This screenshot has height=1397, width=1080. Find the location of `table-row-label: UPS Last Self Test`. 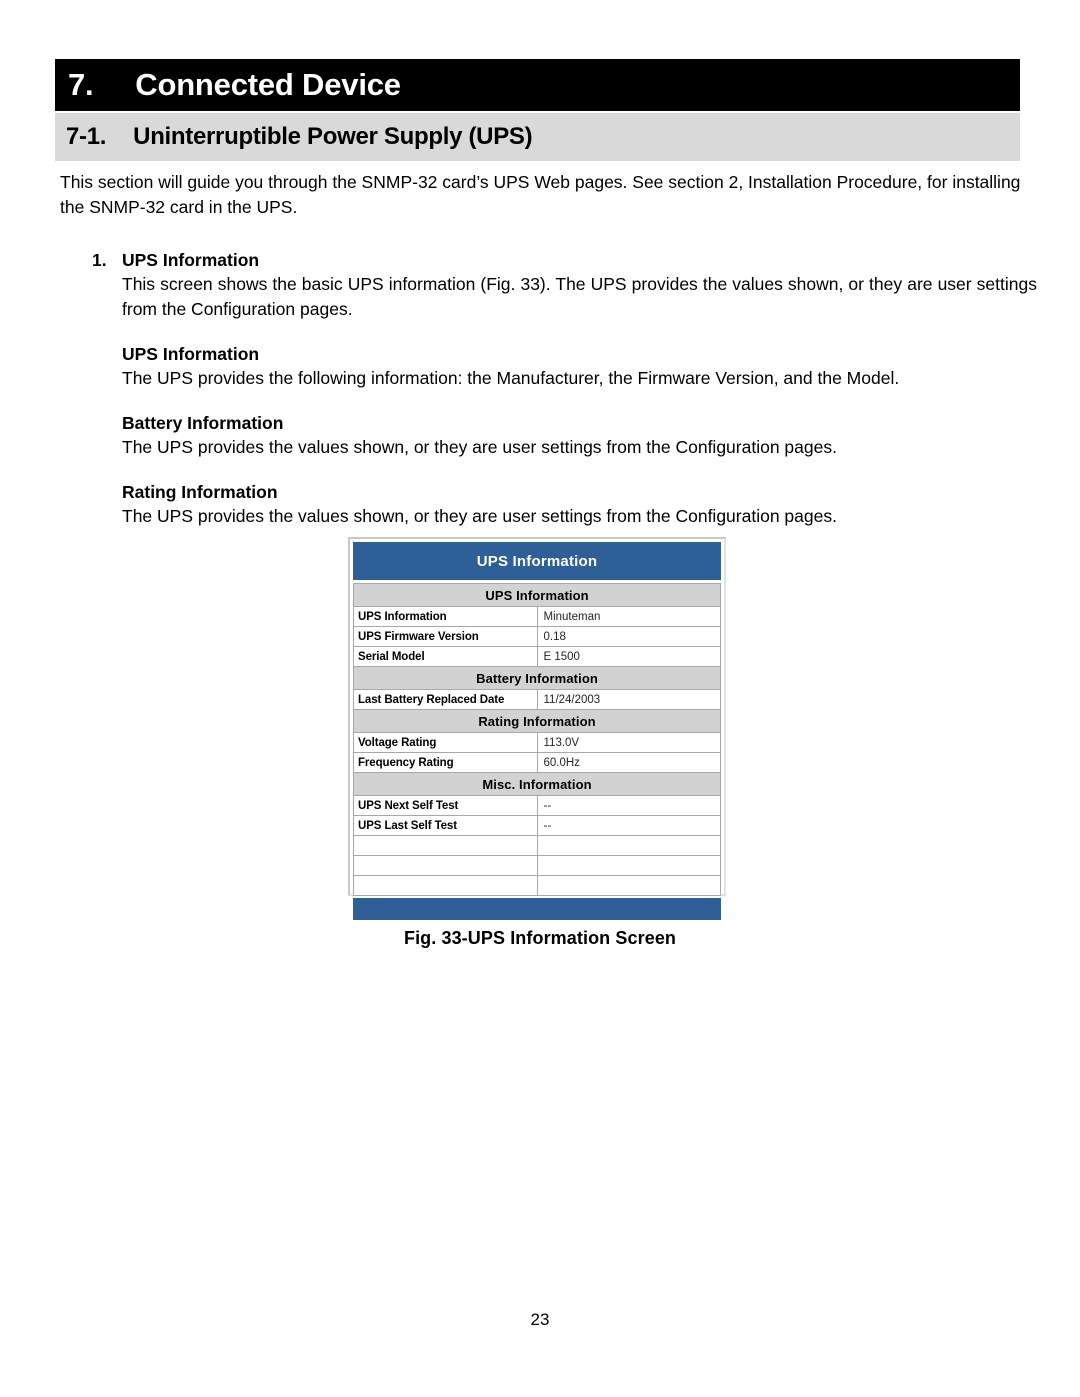

table-row-label: UPS Last Self Test is located at coordinates (445, 825).